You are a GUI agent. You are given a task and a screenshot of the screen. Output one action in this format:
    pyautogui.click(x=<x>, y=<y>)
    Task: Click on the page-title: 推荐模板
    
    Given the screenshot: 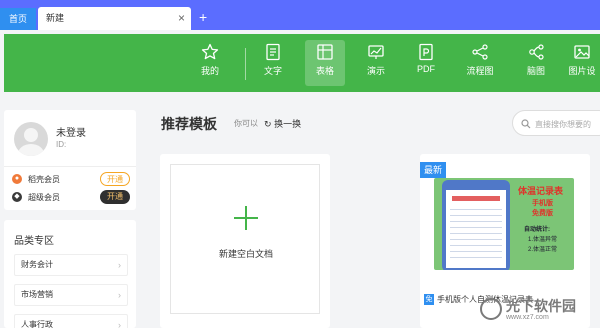 What is the action you would take?
    pyautogui.click(x=189, y=124)
    